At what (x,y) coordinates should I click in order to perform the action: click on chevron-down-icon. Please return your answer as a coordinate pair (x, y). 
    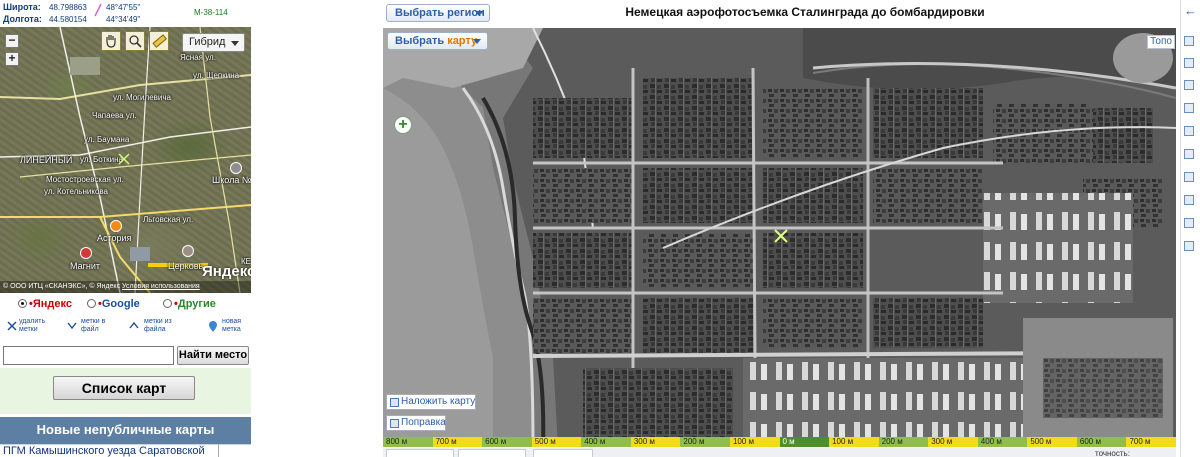
    Looking at the image, I should click on (477, 41).